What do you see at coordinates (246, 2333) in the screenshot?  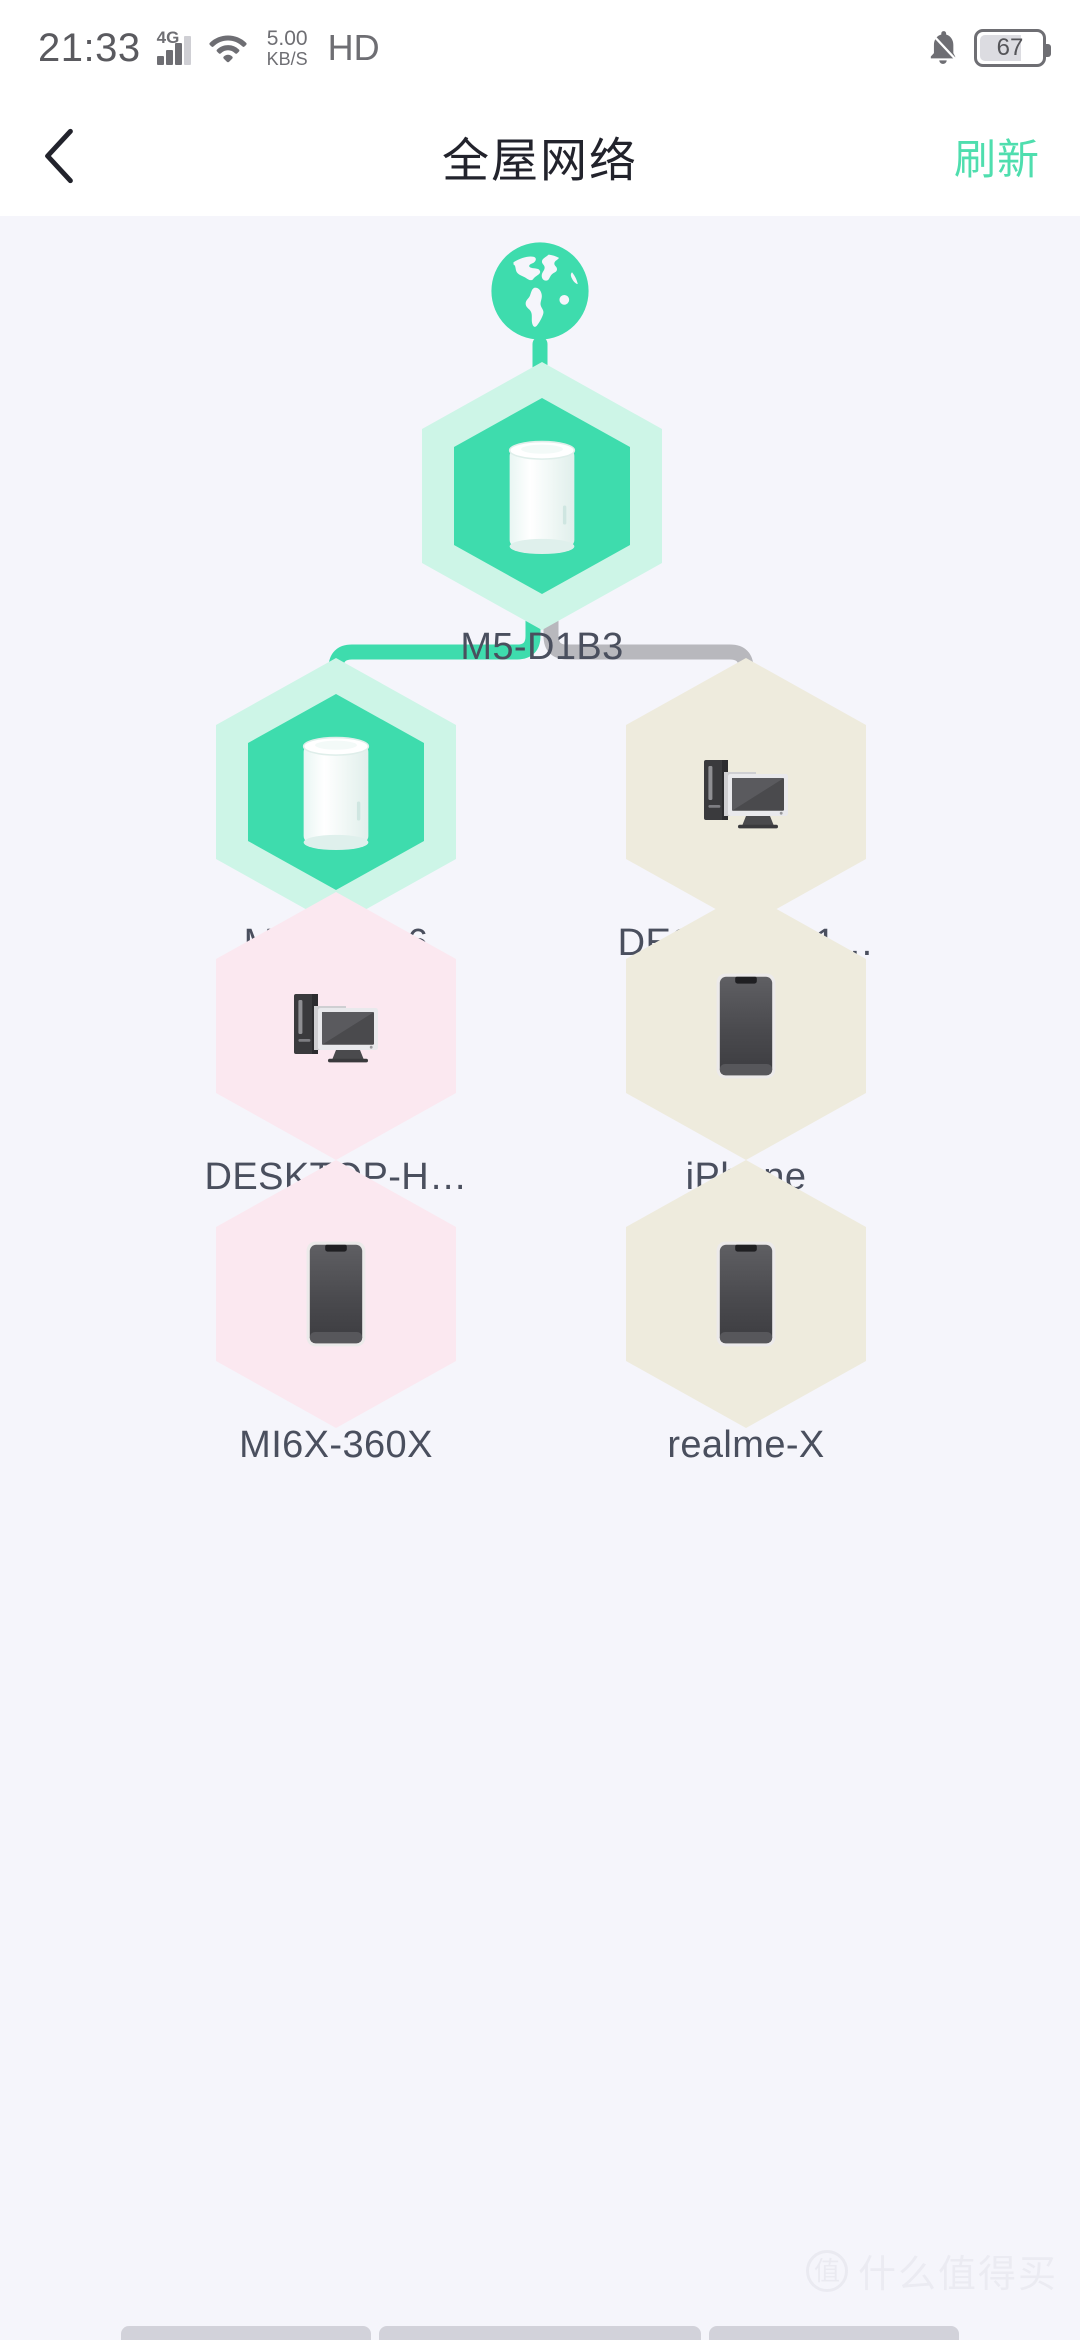 I see `nav-back-pill` at bounding box center [246, 2333].